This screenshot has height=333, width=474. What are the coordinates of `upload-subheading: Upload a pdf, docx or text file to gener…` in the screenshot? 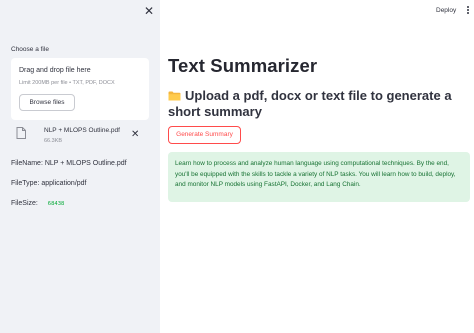 It's located at (316, 104).